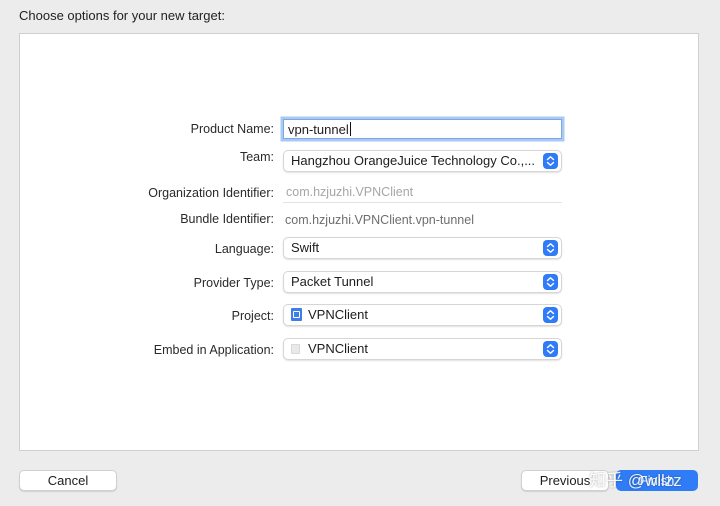 The image size is (720, 506). What do you see at coordinates (68, 480) in the screenshot?
I see `cancel-button: Cancel` at bounding box center [68, 480].